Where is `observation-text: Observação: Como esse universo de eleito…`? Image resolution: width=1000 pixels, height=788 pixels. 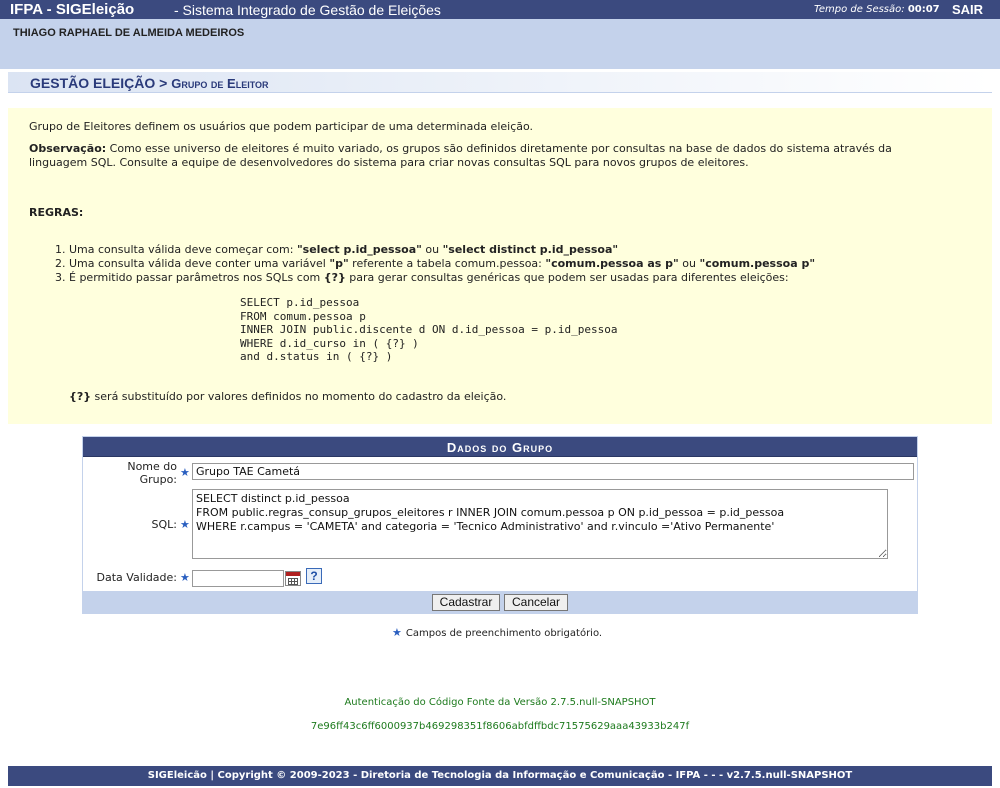
observation-text: Observação: Como esse universo de eleito… is located at coordinates (479, 156).